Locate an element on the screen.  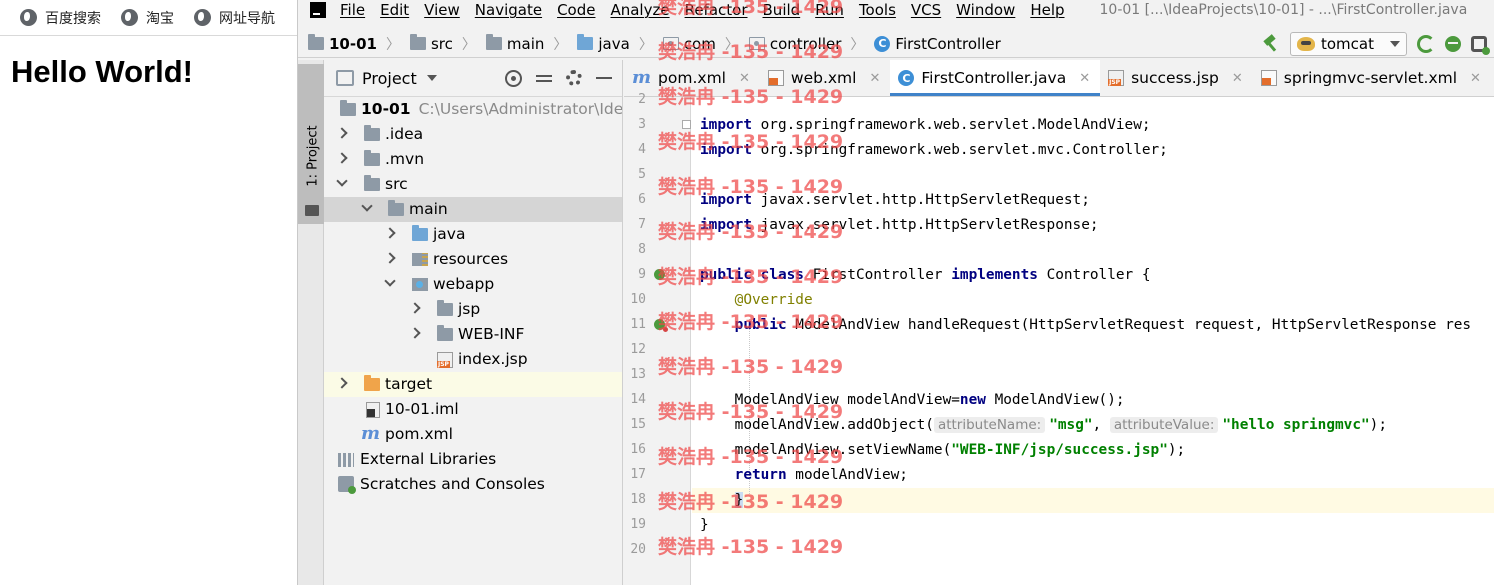
hide-panel-icon is located at coordinates (604, 78).